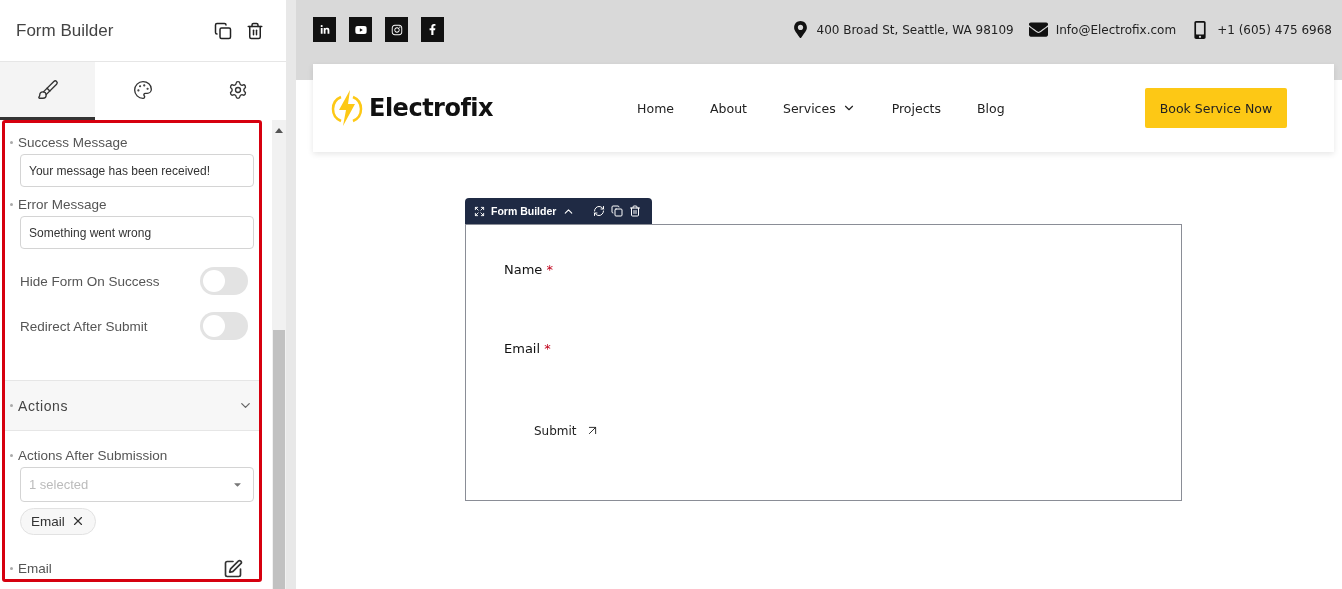 The image size is (1342, 589). I want to click on selected-tag: Email, so click(58, 521).